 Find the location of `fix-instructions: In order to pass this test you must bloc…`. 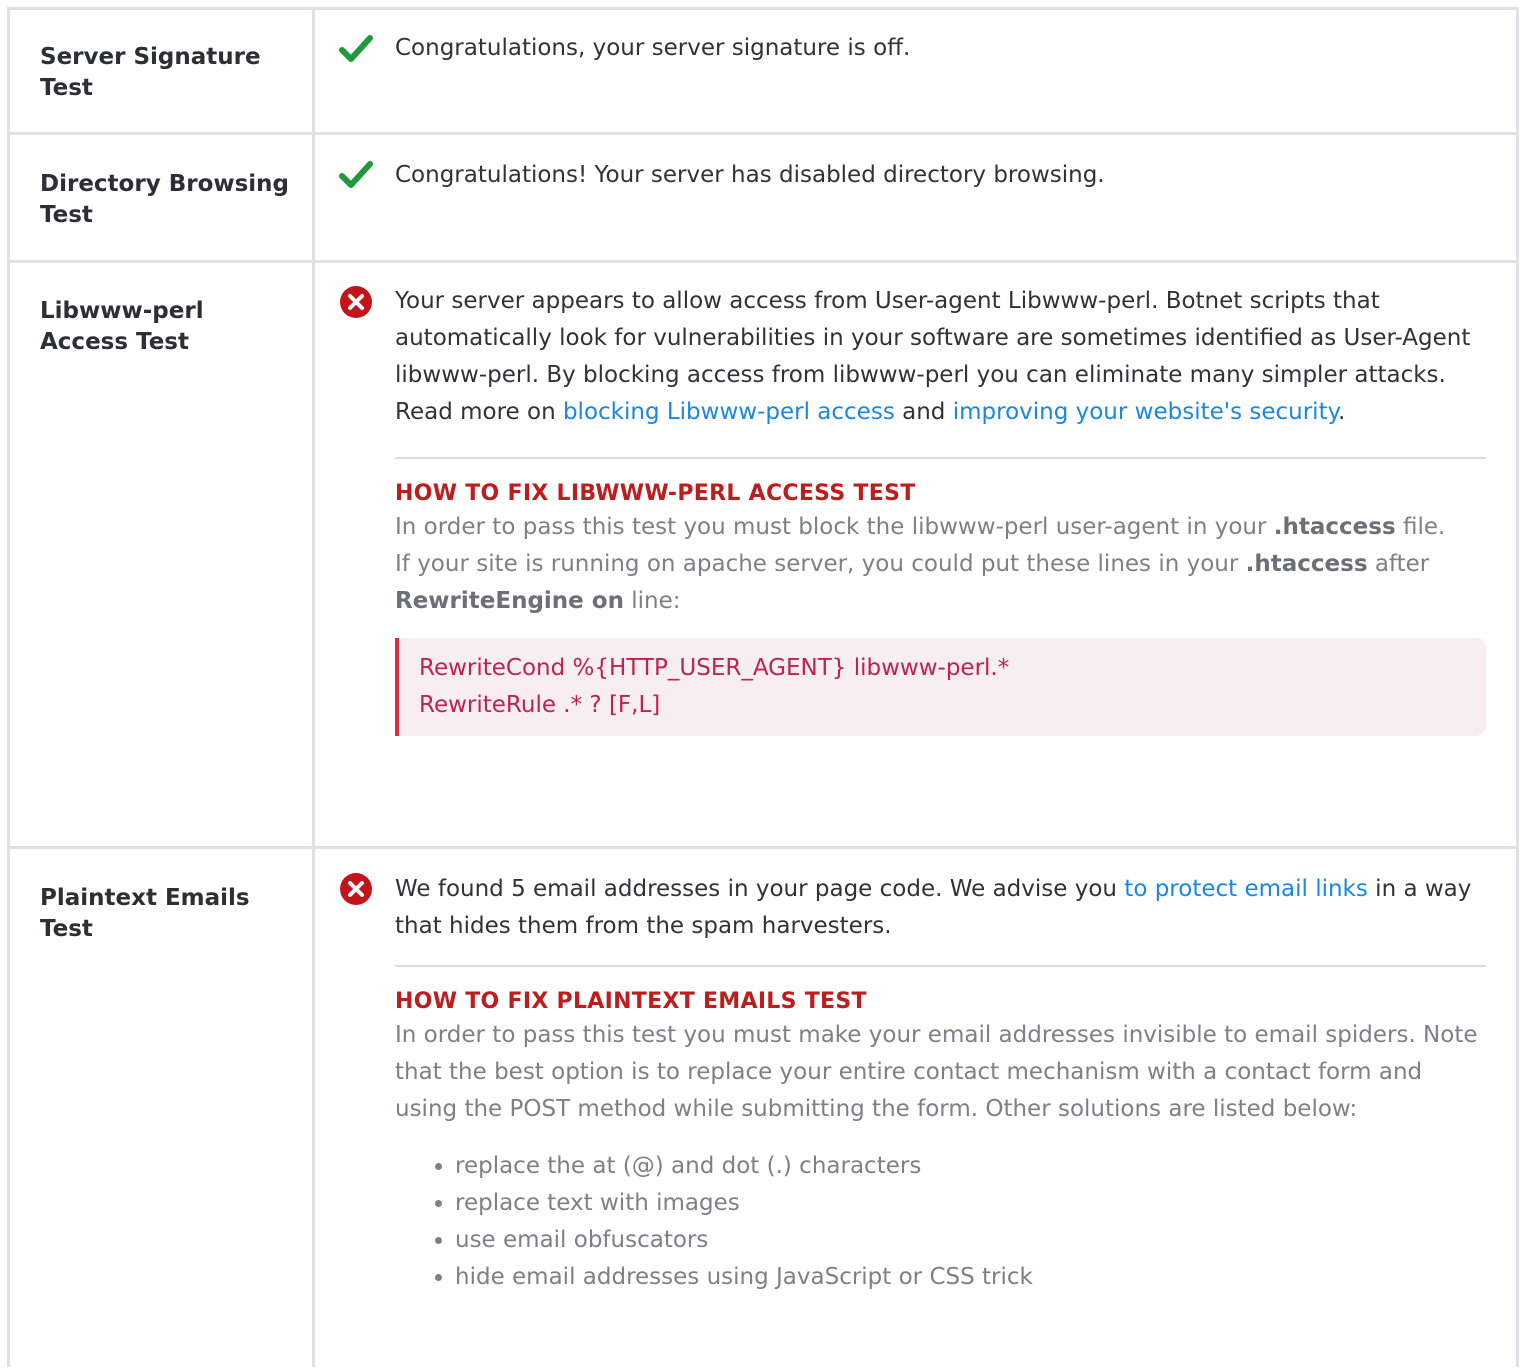

fix-instructions: In order to pass this test you must bloc… is located at coordinates (920, 564).